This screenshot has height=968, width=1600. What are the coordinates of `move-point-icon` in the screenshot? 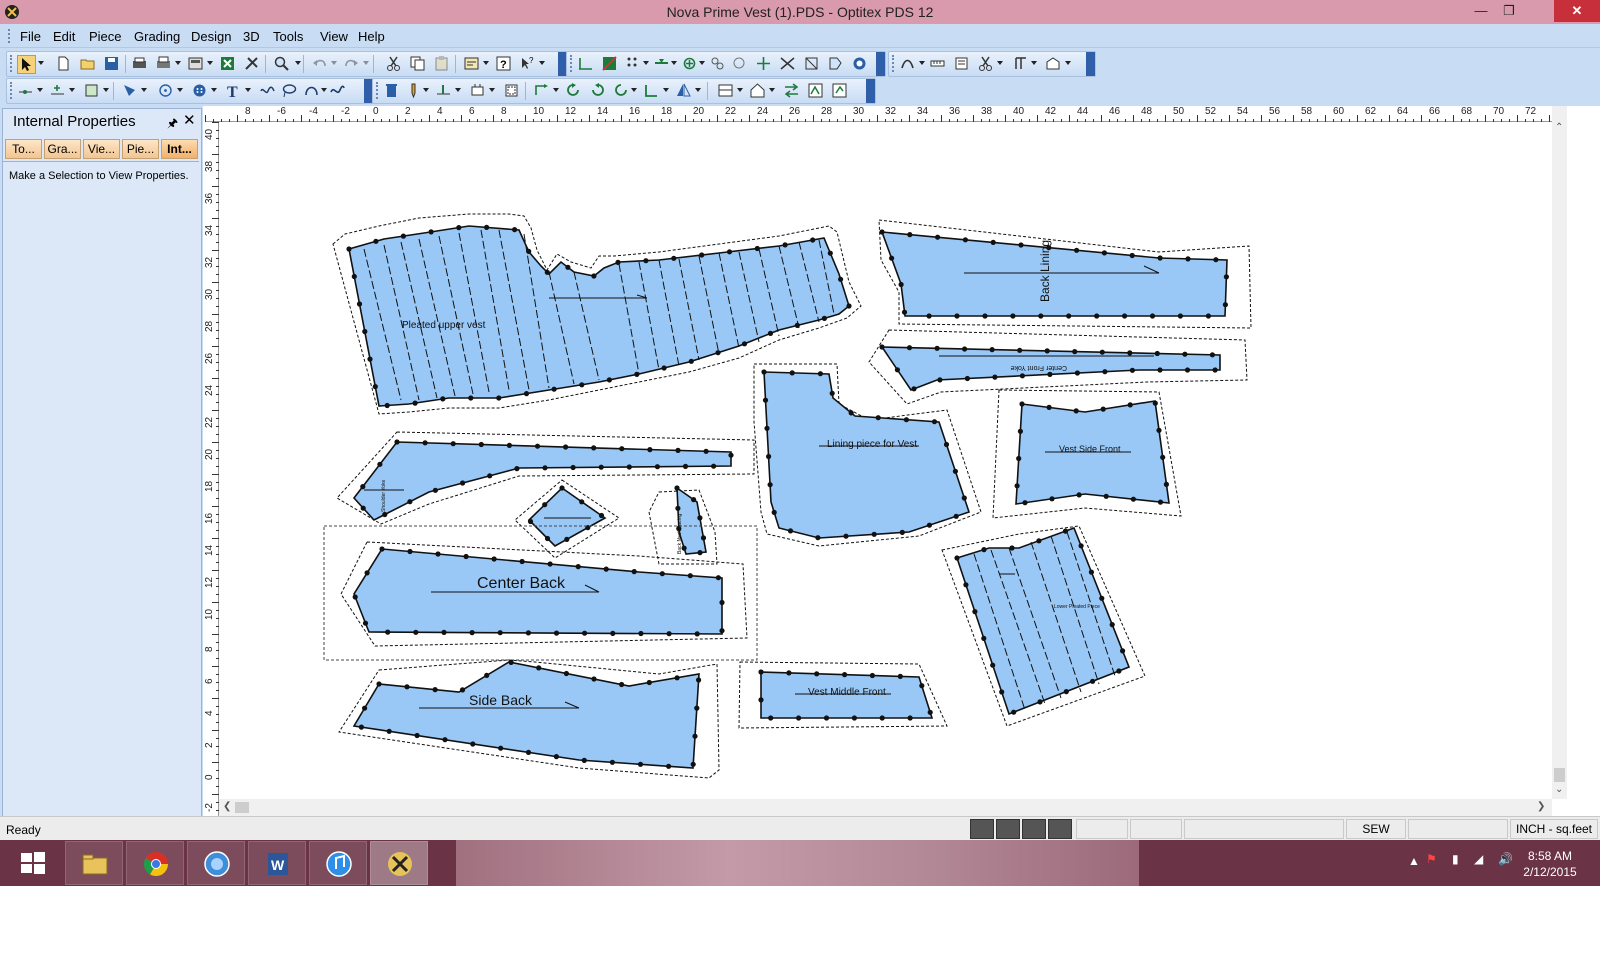 It's located at (763, 63).